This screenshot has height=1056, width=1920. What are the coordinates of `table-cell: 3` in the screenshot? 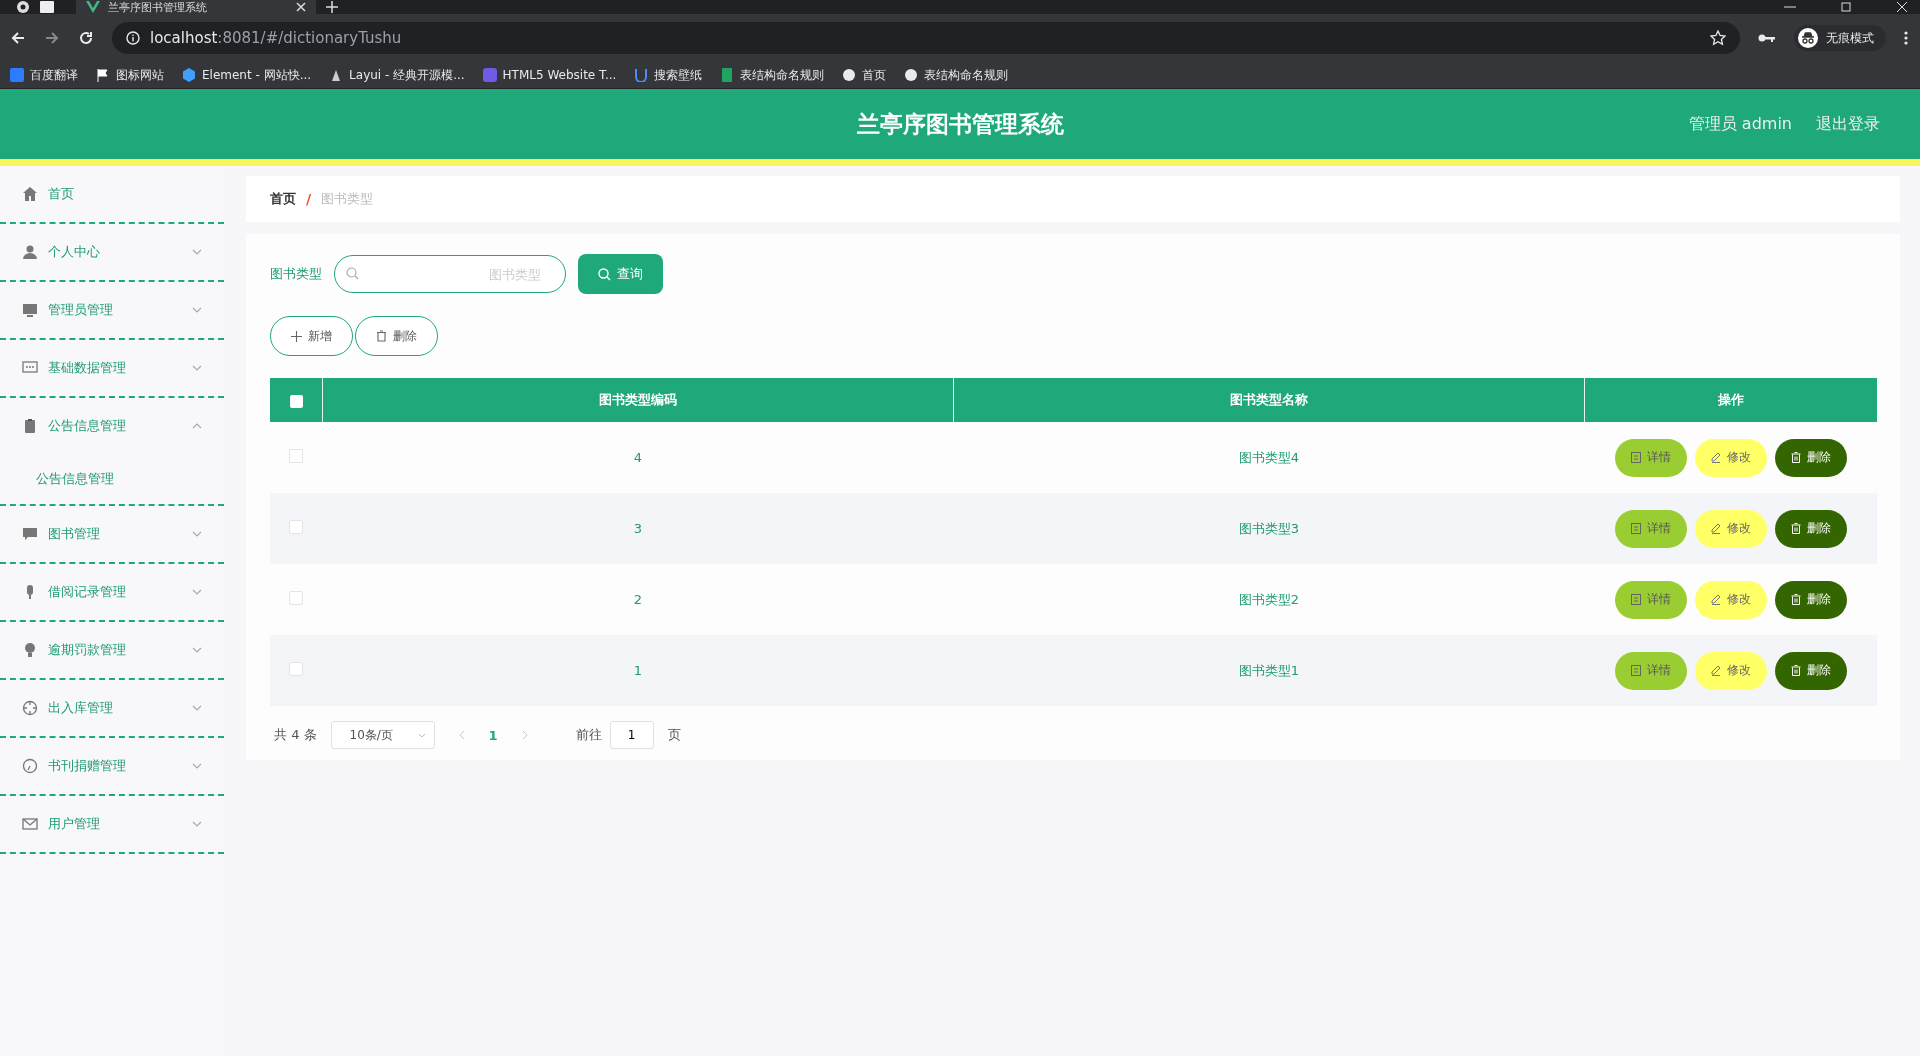 It's located at (638, 528).